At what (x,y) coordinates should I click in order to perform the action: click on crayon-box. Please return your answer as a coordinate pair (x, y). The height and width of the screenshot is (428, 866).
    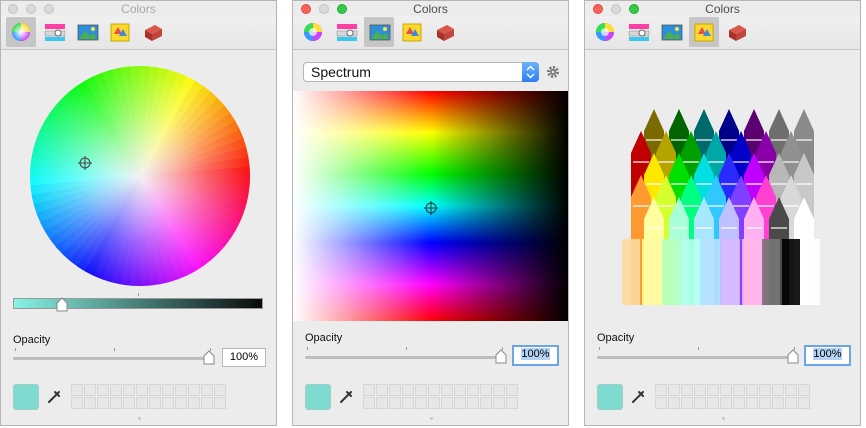
    Looking at the image, I should click on (723, 207).